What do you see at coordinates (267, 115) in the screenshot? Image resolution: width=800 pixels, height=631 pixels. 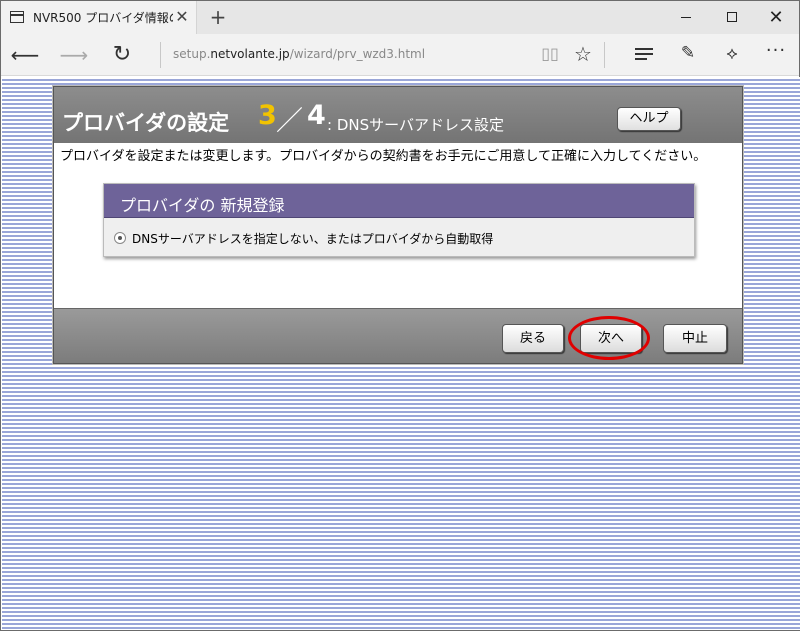 I see `step-current: 3` at bounding box center [267, 115].